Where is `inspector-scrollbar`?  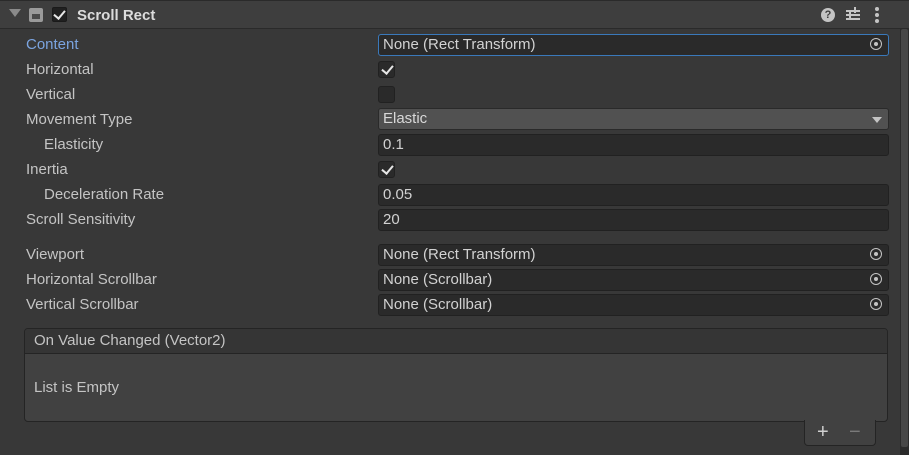 inspector-scrollbar is located at coordinates (904, 242).